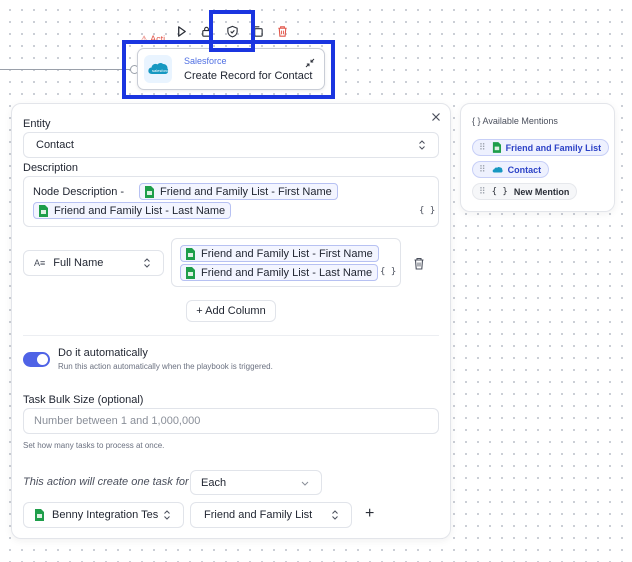  Describe the element at coordinates (256, 482) in the screenshot. I see `task-for-select: Each` at that location.